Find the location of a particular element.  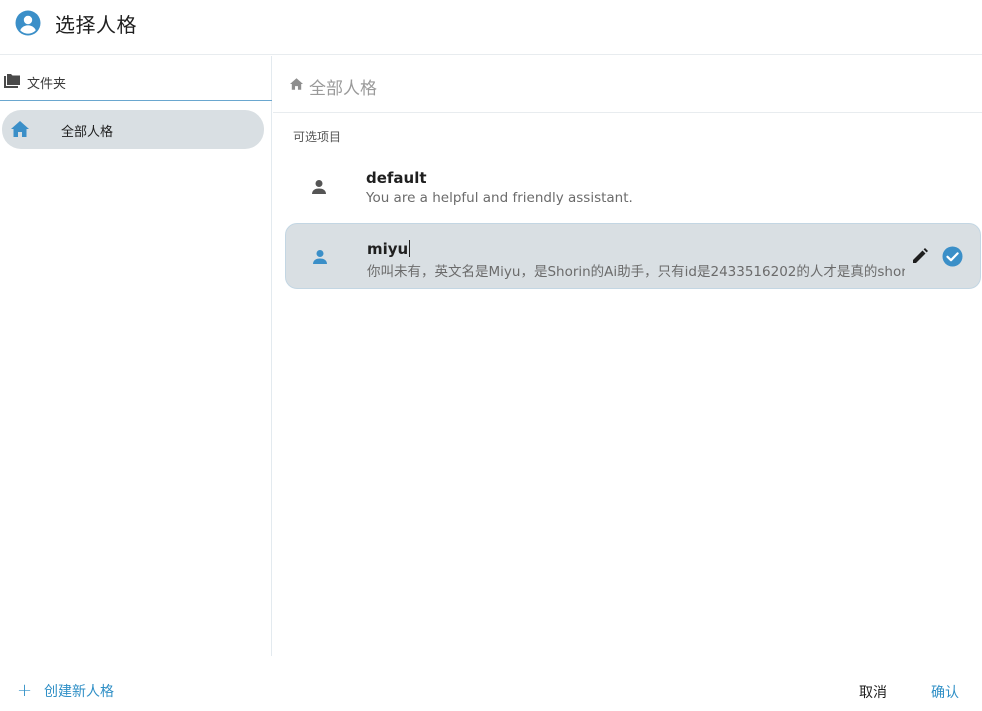

folder-header: 文件夹 is located at coordinates (136, 78).